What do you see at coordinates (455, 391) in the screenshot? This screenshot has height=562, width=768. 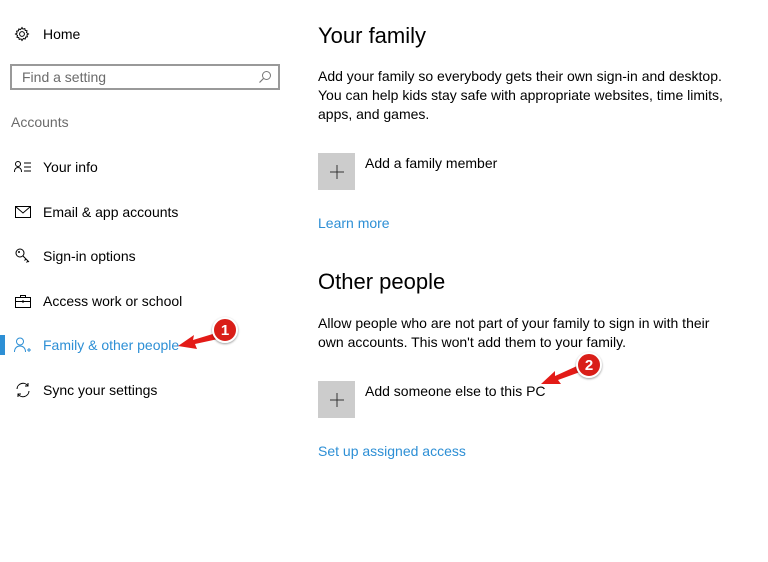 I see `add-someone-else-label: Add someone else to this PC` at bounding box center [455, 391].